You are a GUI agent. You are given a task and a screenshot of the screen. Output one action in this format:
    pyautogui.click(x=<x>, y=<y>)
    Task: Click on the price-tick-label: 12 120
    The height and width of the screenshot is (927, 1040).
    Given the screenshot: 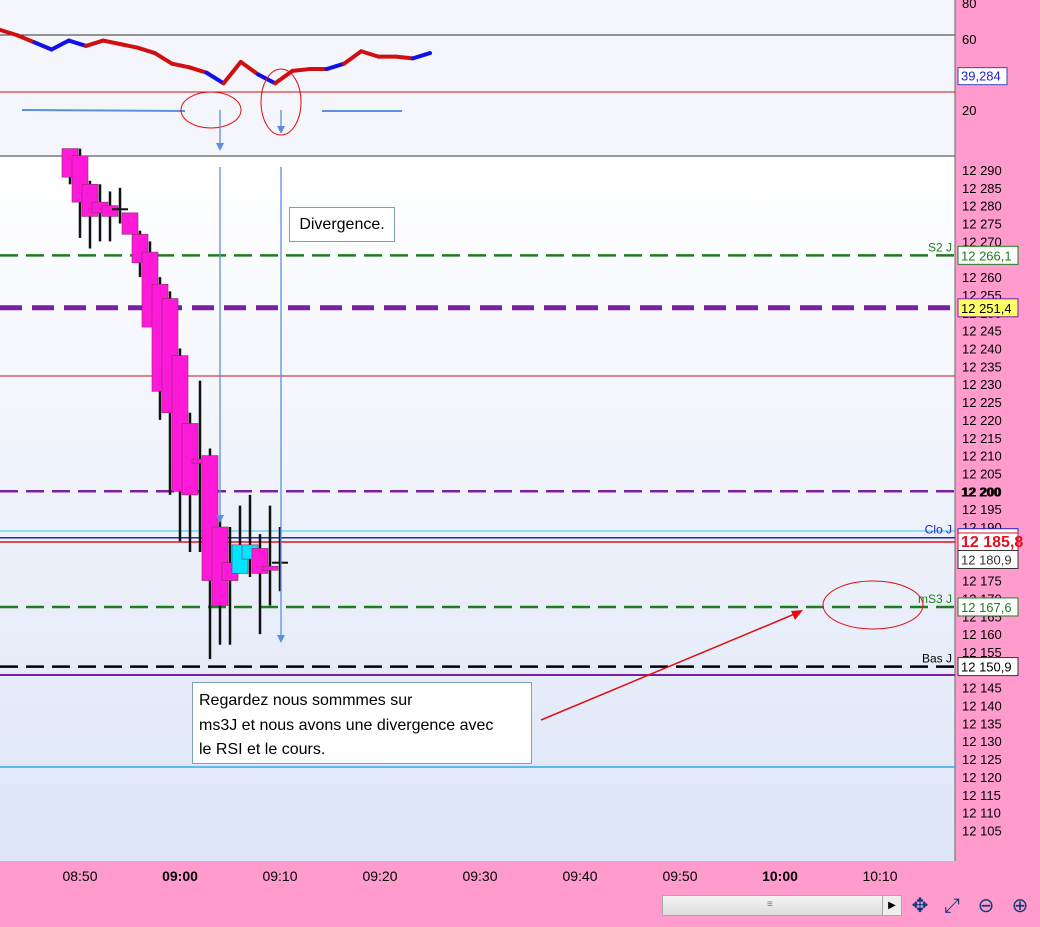 What is the action you would take?
    pyautogui.click(x=982, y=777)
    